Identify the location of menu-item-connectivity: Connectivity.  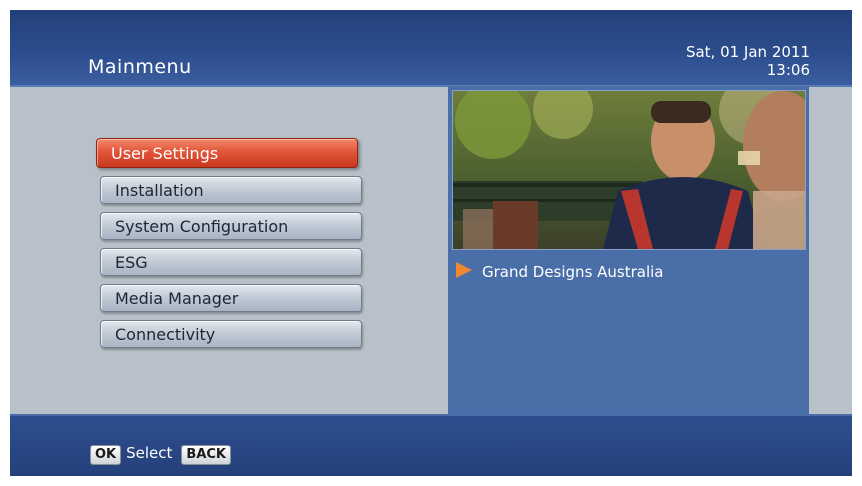
(231, 334).